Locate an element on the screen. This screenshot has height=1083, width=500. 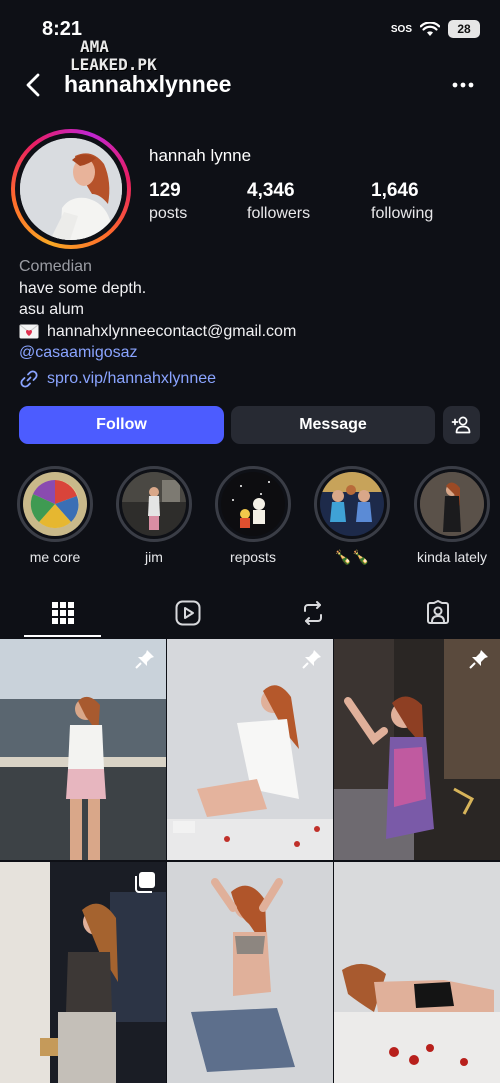
suggest-people-button is located at coordinates (461, 425).